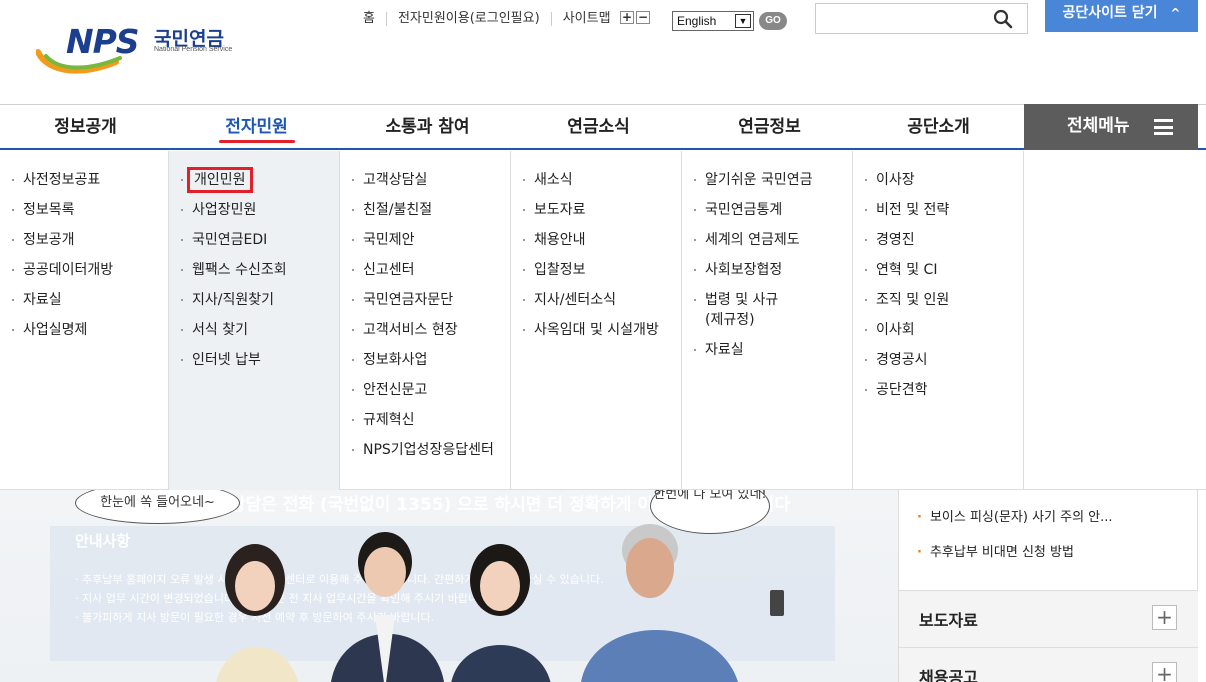  I want to click on menu-item: 고객서비스 현장, so click(425, 330).